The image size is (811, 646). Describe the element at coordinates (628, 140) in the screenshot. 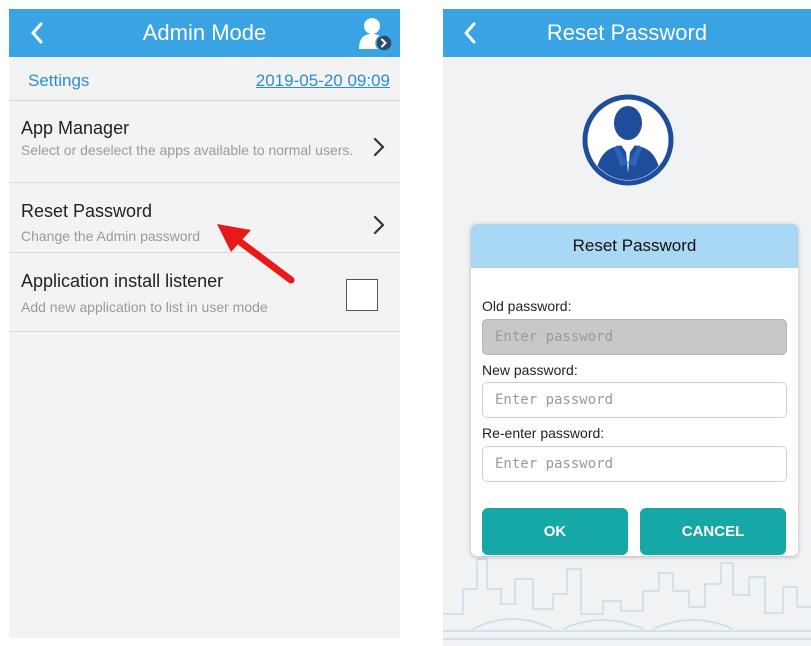

I see `businessman-avatar-icon` at that location.